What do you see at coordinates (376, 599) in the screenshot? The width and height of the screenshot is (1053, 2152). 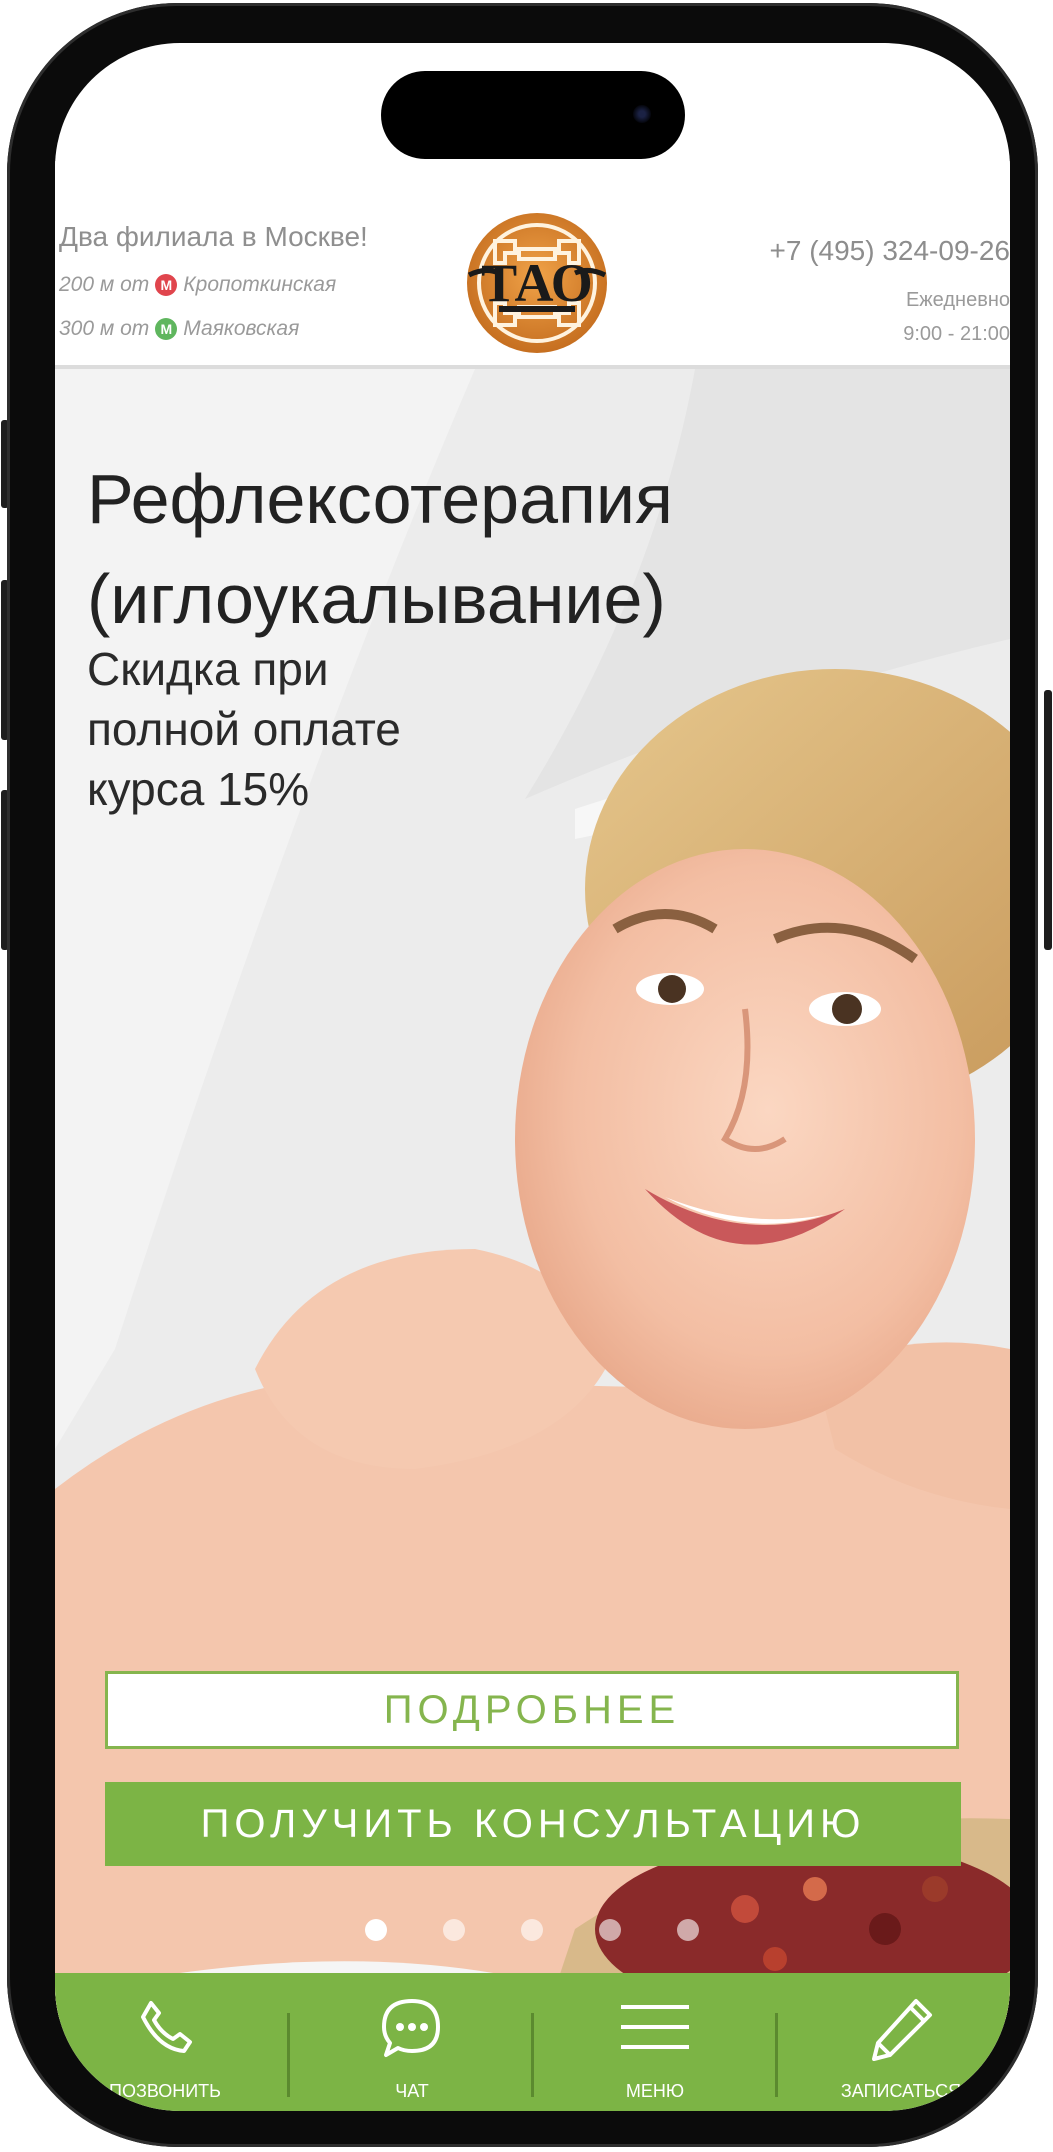 I see `hero-title-line: (иглоукалывание)` at bounding box center [376, 599].